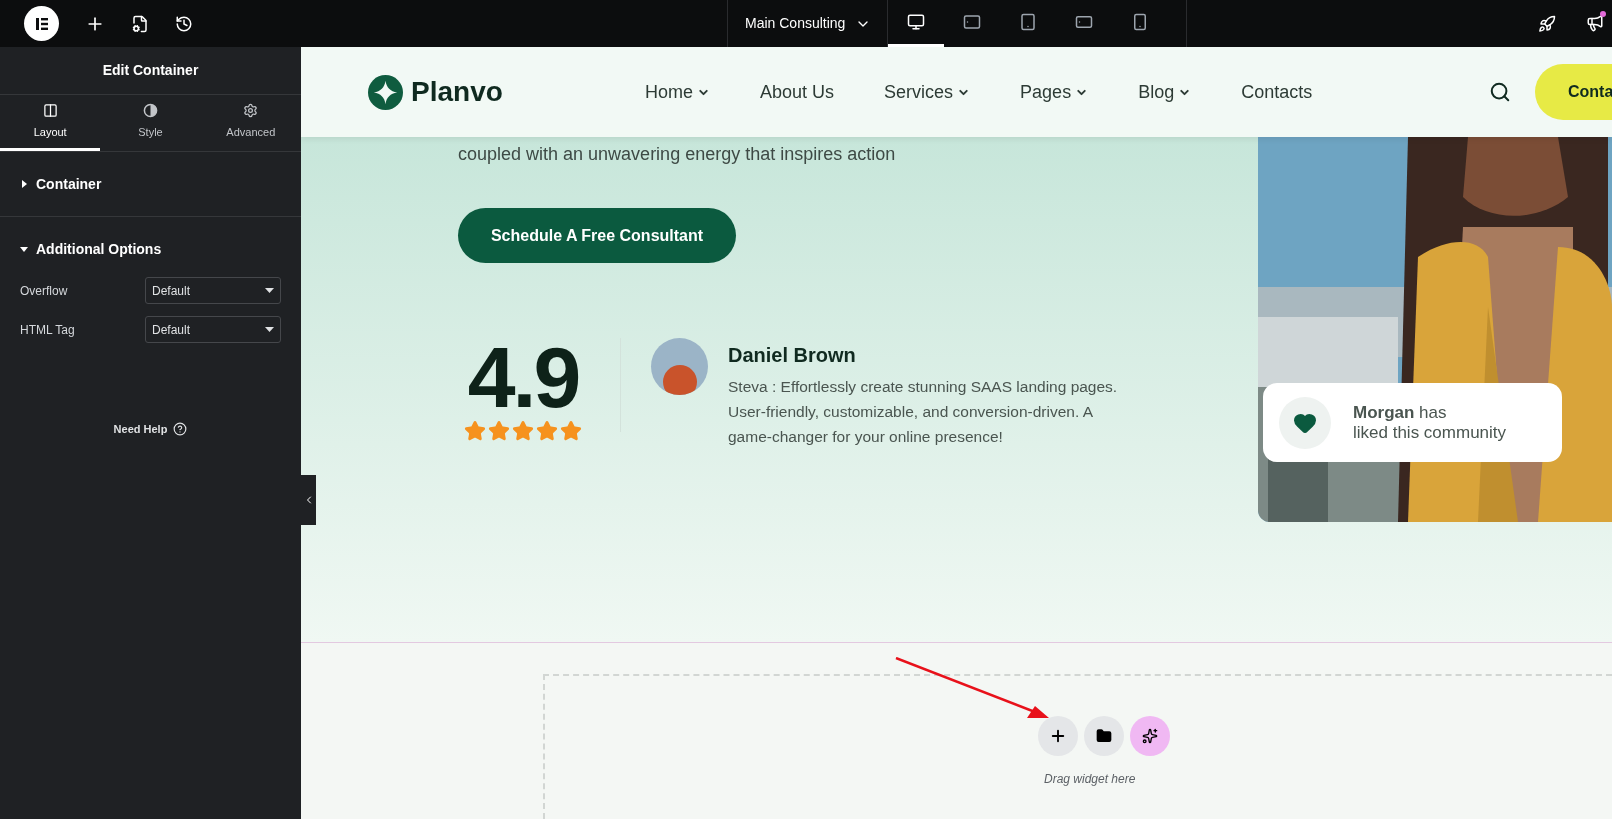 Image resolution: width=1612 pixels, height=819 pixels. Describe the element at coordinates (251, 110) in the screenshot. I see `gear-icon` at that location.